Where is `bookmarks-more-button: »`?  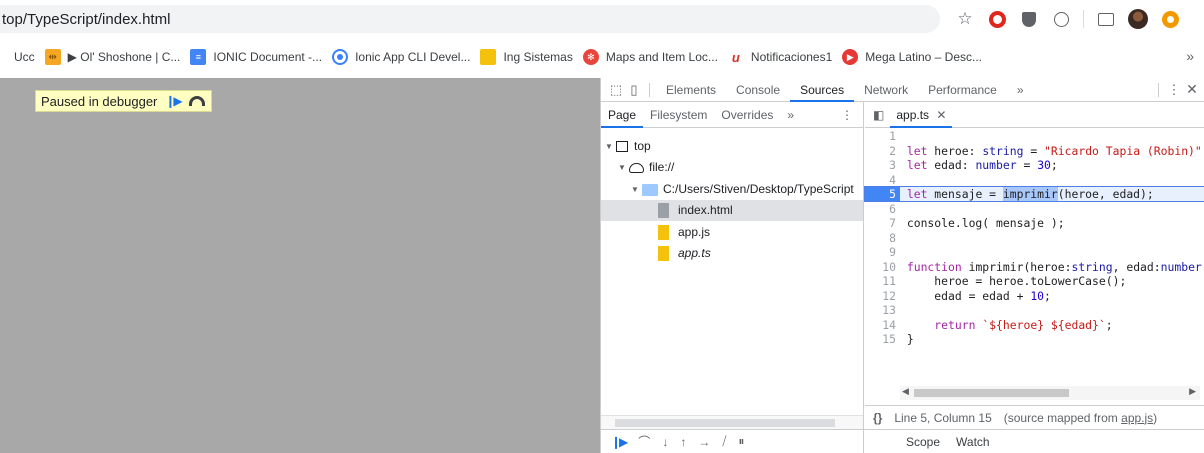 bookmarks-more-button: » is located at coordinates (1190, 56).